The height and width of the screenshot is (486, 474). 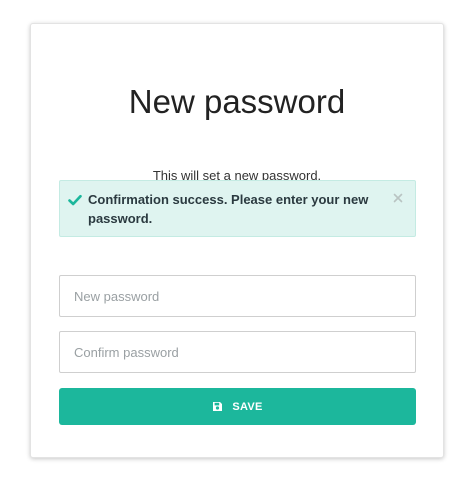 What do you see at coordinates (237, 101) in the screenshot?
I see `page-title: New password` at bounding box center [237, 101].